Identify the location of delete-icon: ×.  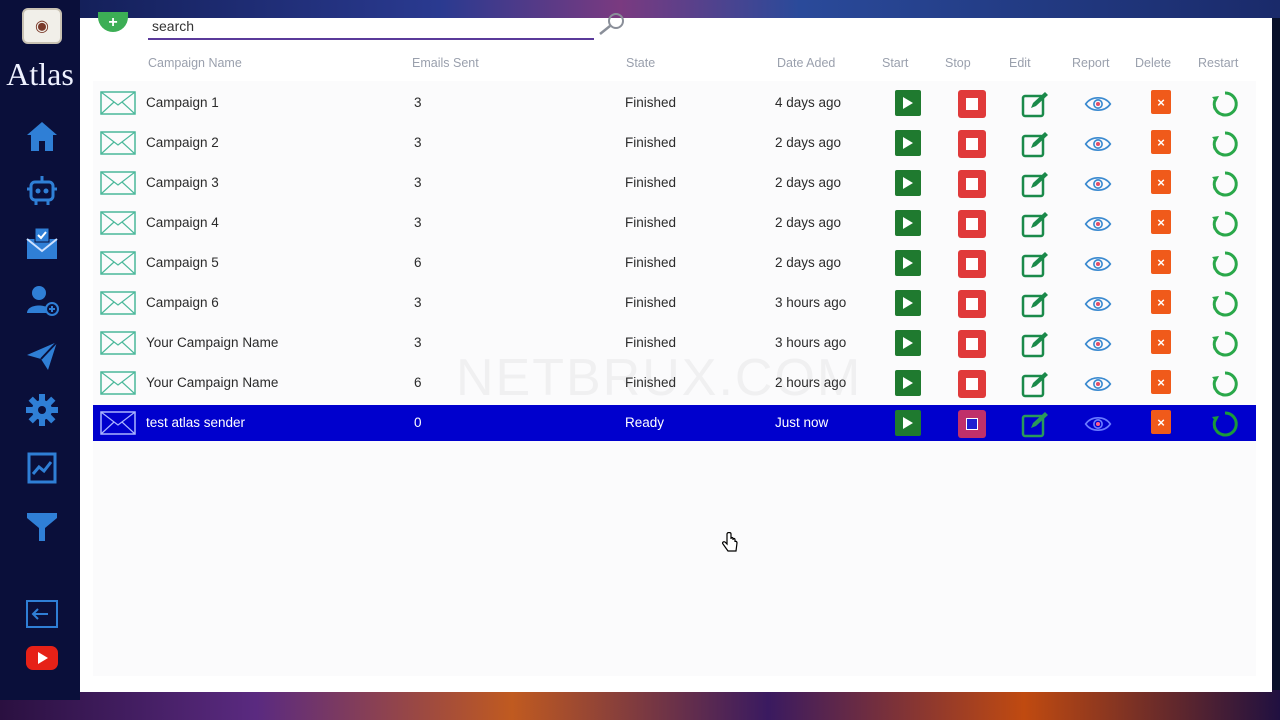
(1161, 382).